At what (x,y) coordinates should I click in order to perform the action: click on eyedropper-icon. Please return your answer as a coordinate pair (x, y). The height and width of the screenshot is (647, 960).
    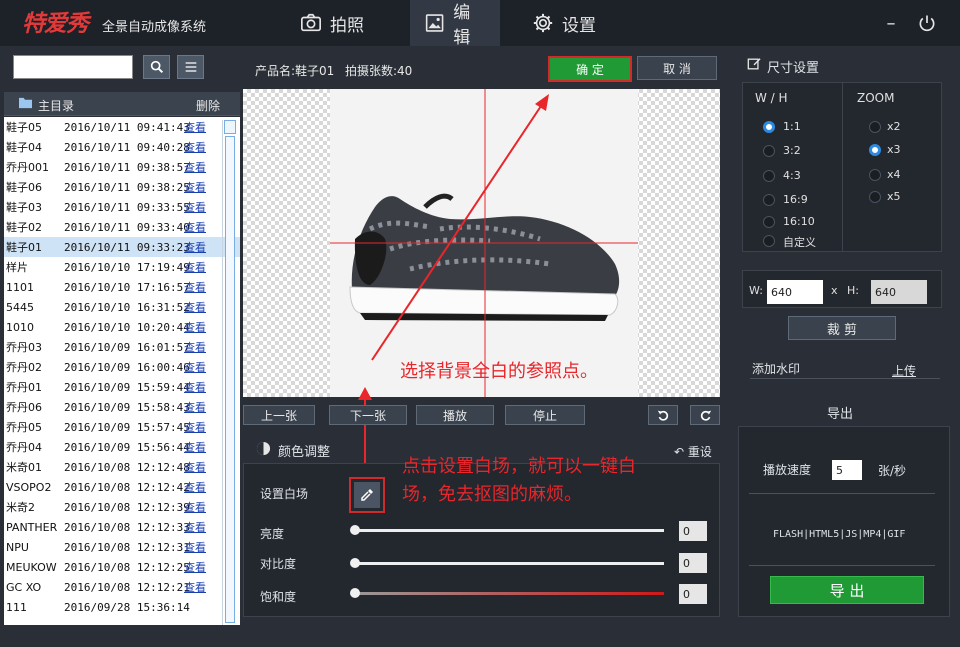
    Looking at the image, I should click on (367, 495).